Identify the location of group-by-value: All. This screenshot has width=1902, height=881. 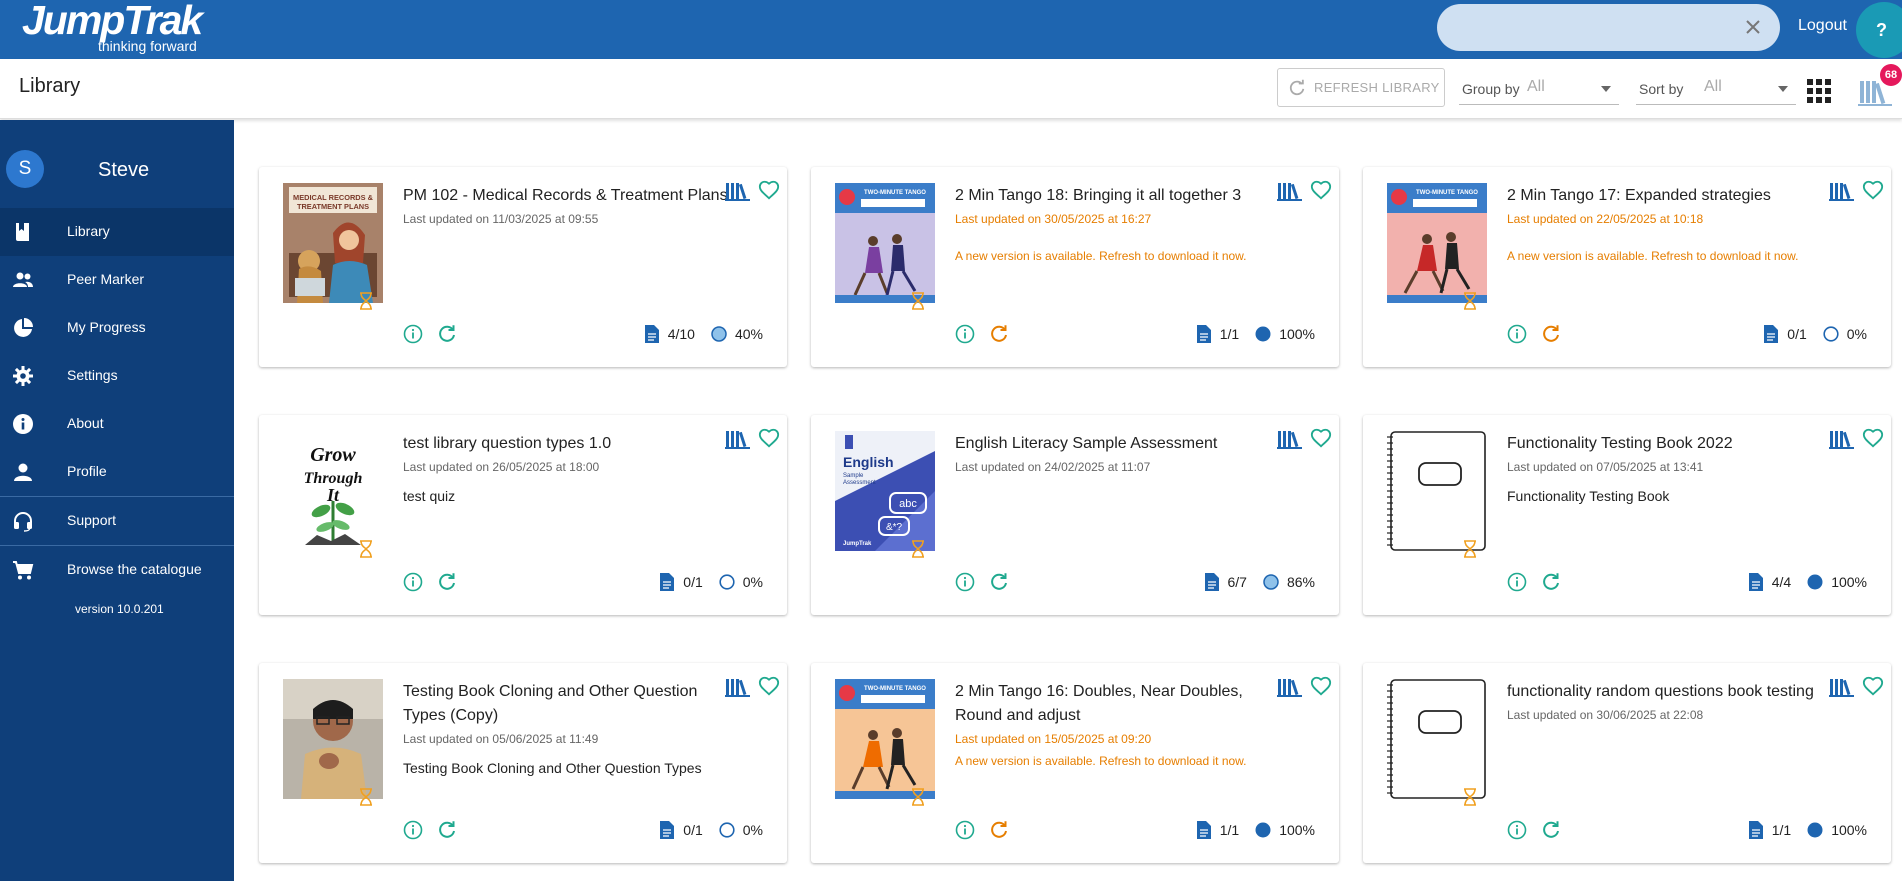
(1536, 86).